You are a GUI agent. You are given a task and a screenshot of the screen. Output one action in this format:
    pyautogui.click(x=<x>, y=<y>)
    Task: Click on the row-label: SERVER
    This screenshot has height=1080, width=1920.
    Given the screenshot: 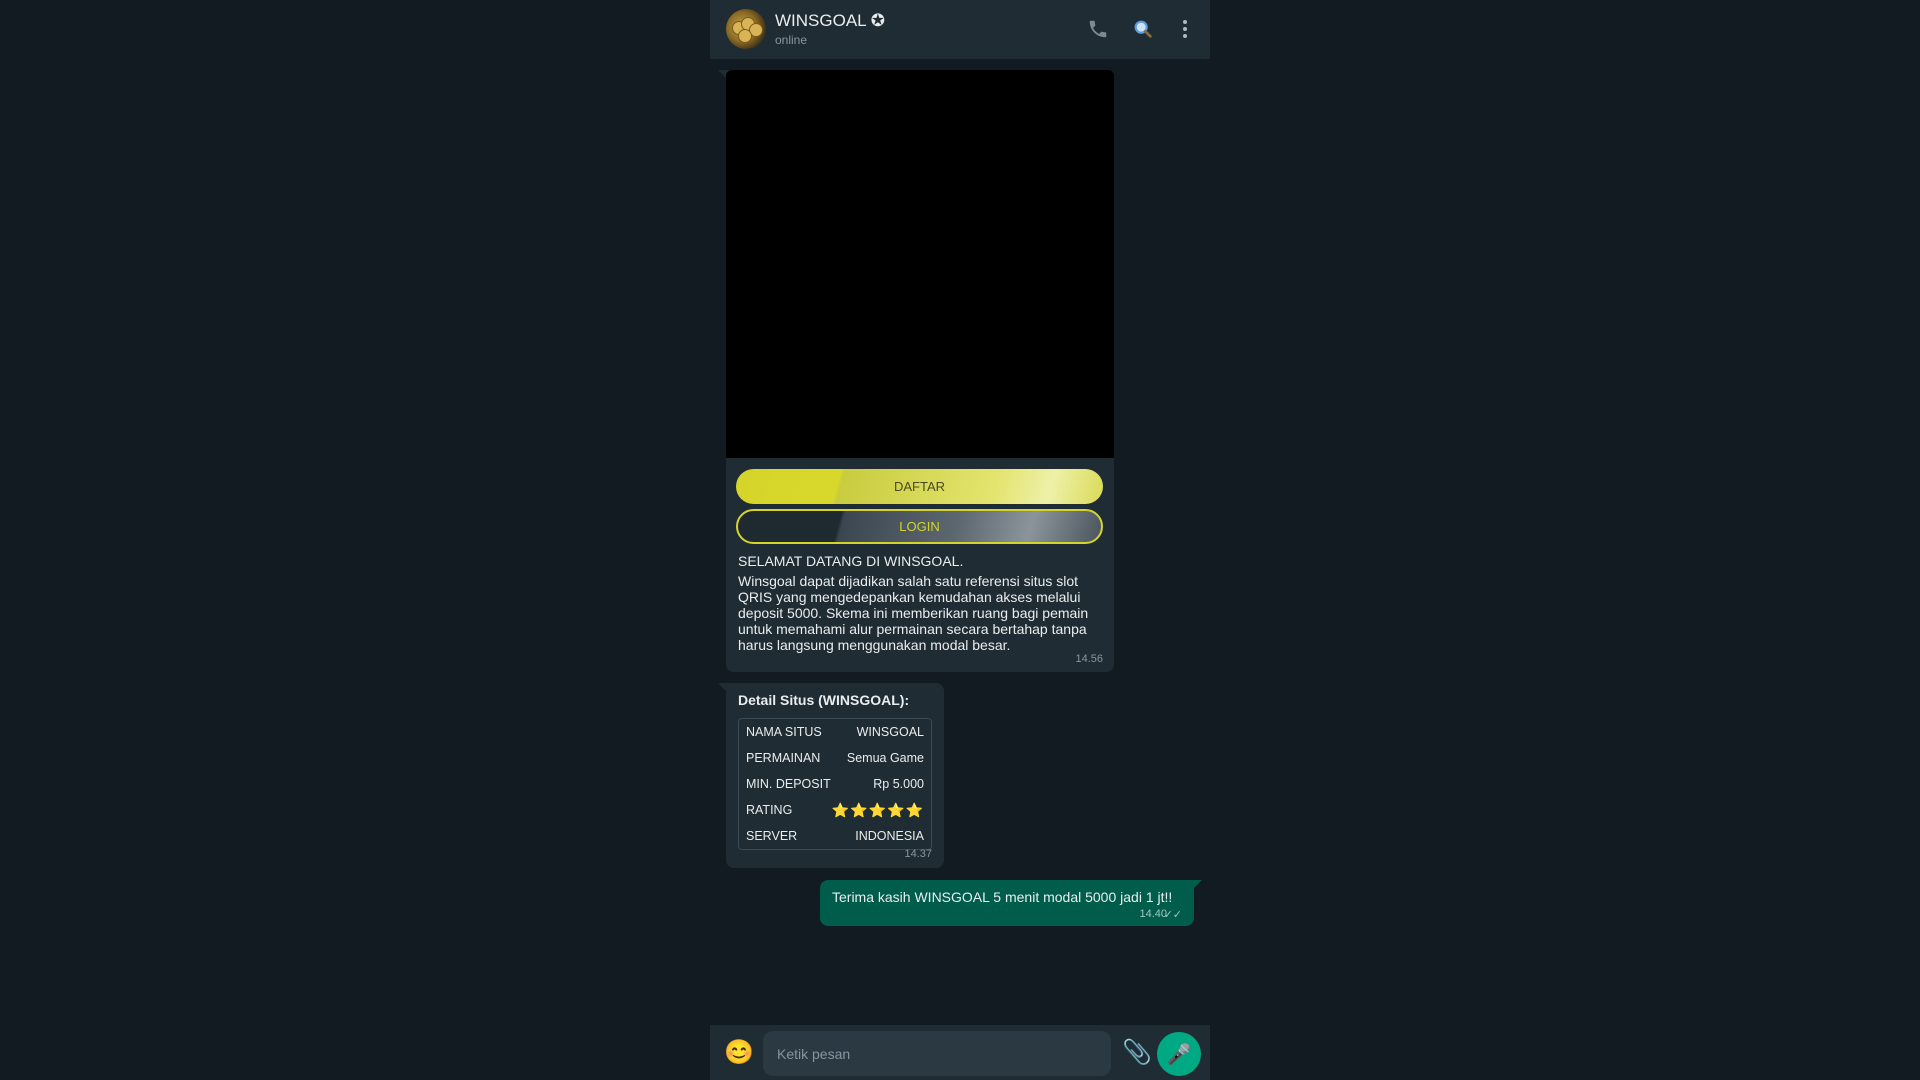 What is the action you would take?
    pyautogui.click(x=772, y=836)
    